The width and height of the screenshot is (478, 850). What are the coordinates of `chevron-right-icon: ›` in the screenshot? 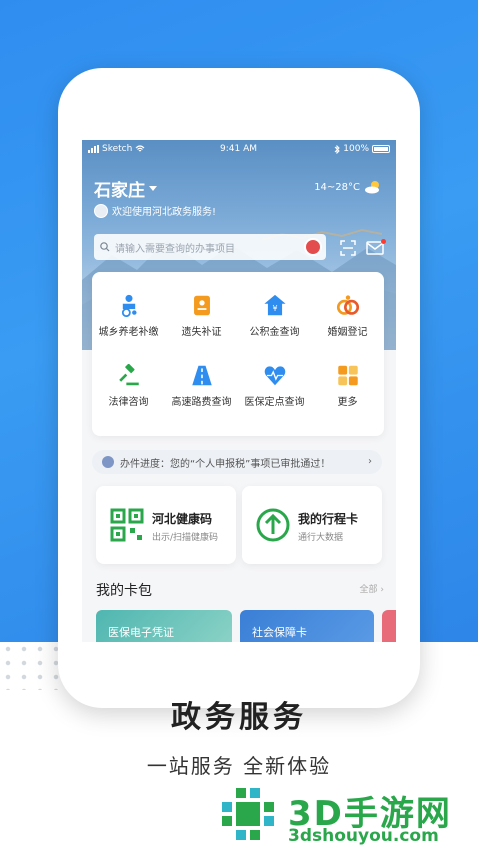 It's located at (370, 461).